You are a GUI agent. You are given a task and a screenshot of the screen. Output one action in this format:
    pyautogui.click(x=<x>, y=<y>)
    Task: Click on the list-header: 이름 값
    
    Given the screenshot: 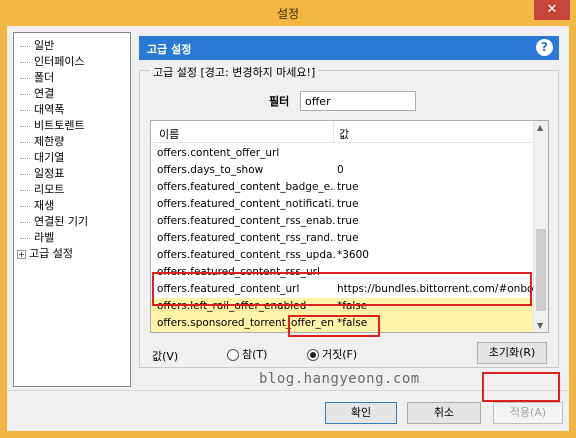 What is the action you would take?
    pyautogui.click(x=343, y=132)
    